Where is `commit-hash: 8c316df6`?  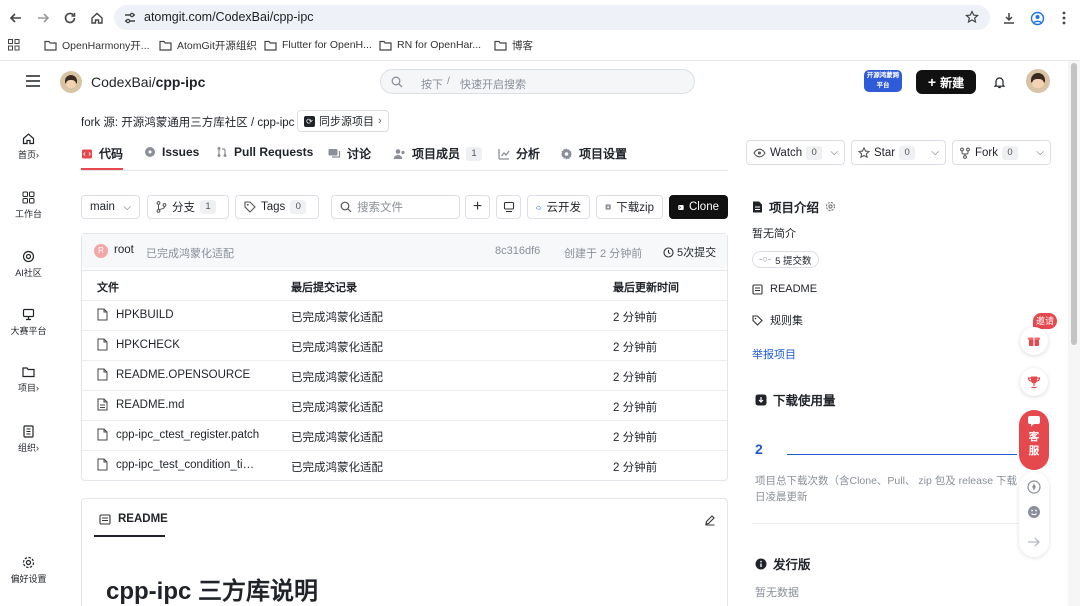 commit-hash: 8c316df6 is located at coordinates (517, 251).